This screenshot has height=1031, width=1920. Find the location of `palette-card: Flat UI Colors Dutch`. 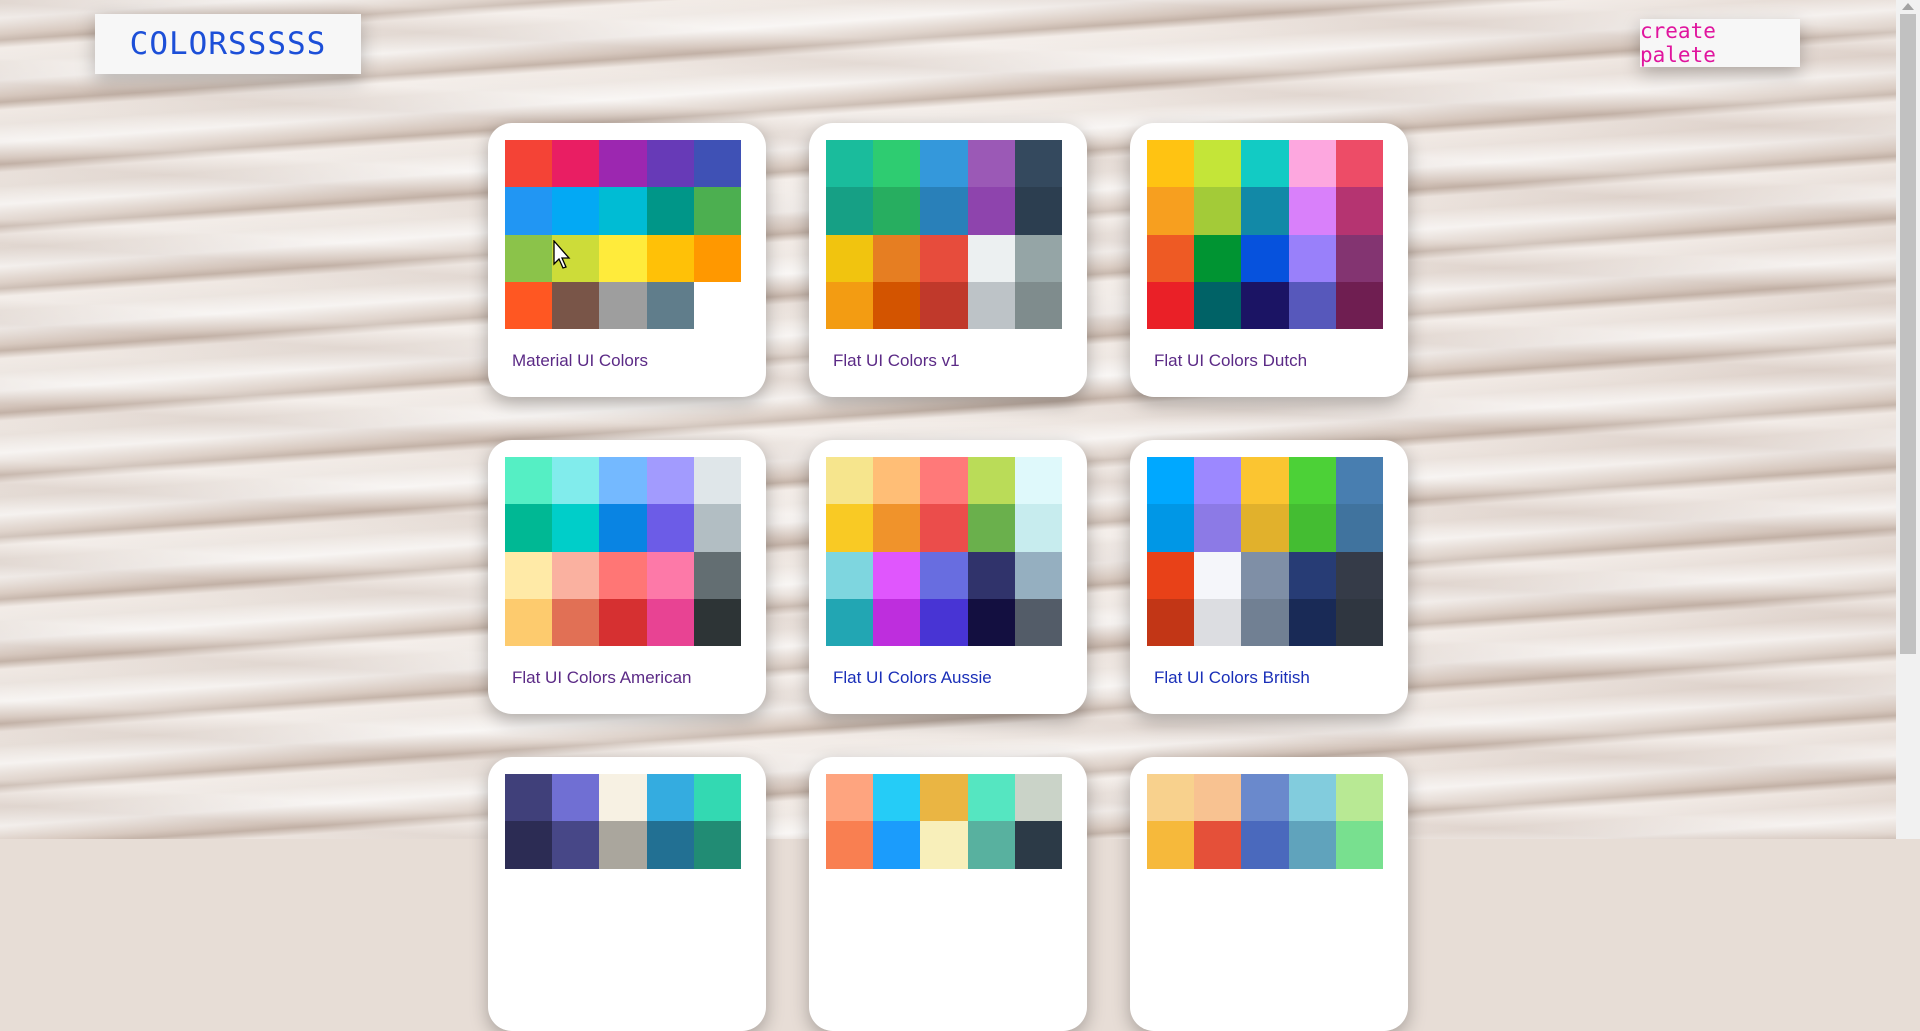

palette-card: Flat UI Colors Dutch is located at coordinates (1269, 260).